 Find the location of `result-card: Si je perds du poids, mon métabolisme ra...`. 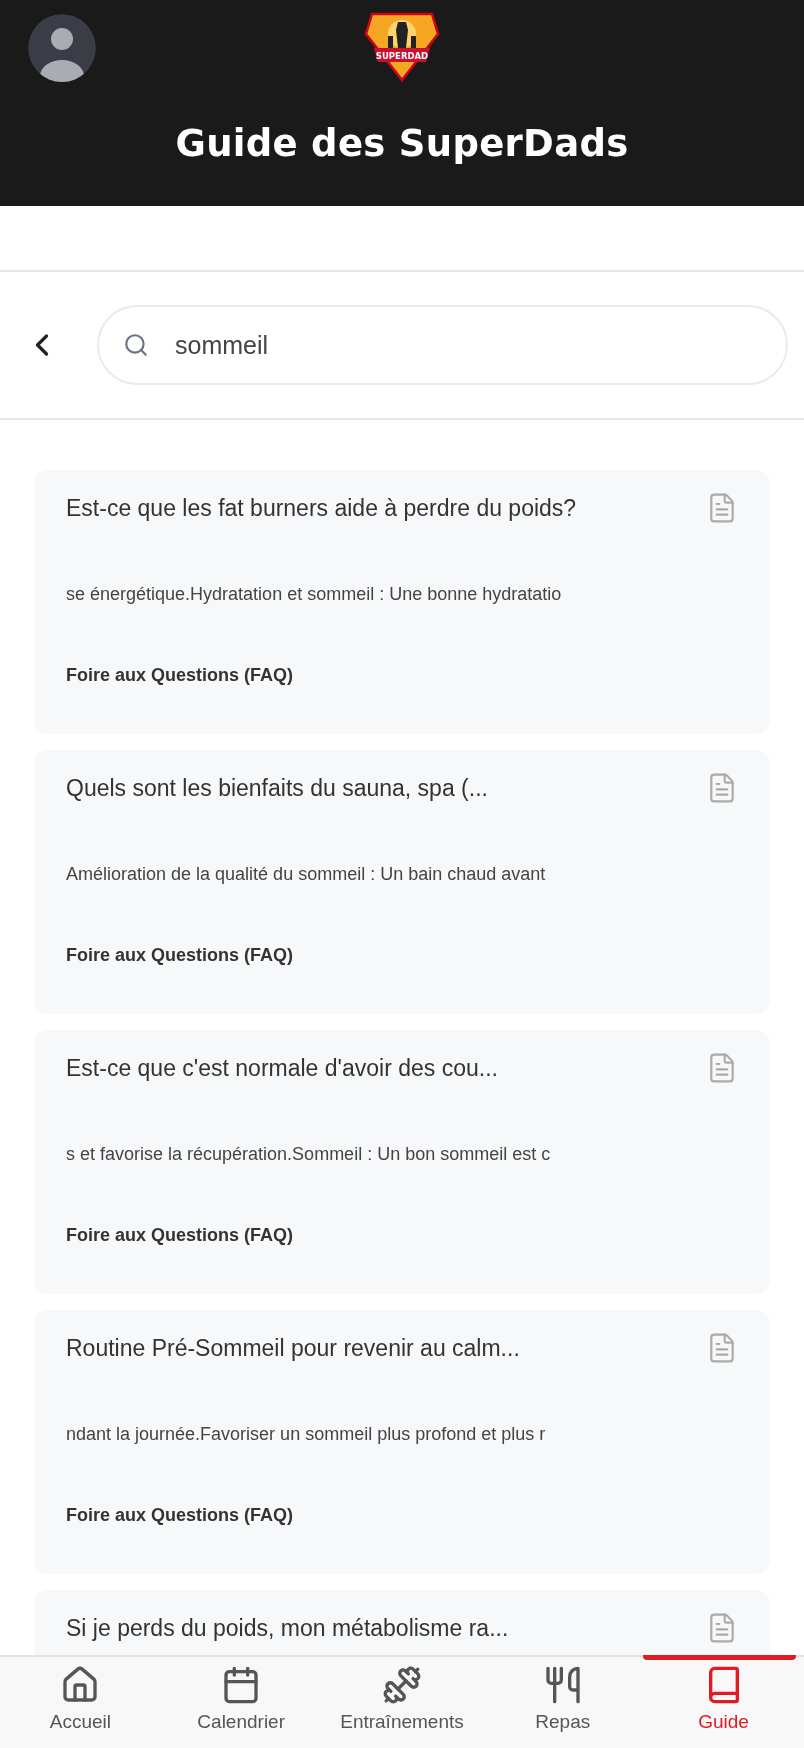

result-card: Si je perds du poids, mon métabolisme ra... is located at coordinates (402, 1622).